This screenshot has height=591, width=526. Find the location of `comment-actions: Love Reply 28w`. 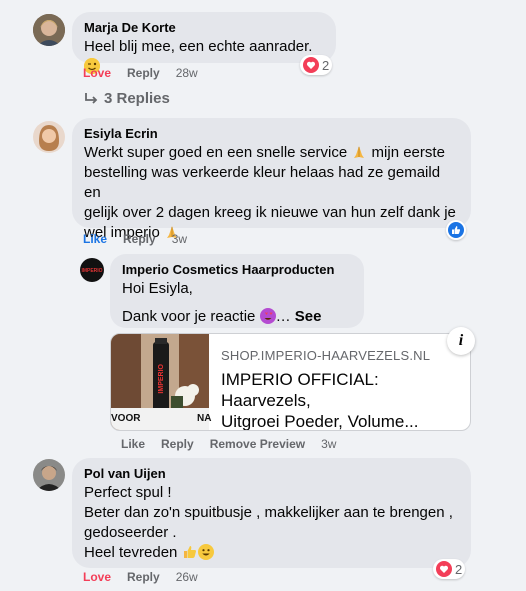

comment-actions: Love Reply 28w is located at coordinates (140, 73).